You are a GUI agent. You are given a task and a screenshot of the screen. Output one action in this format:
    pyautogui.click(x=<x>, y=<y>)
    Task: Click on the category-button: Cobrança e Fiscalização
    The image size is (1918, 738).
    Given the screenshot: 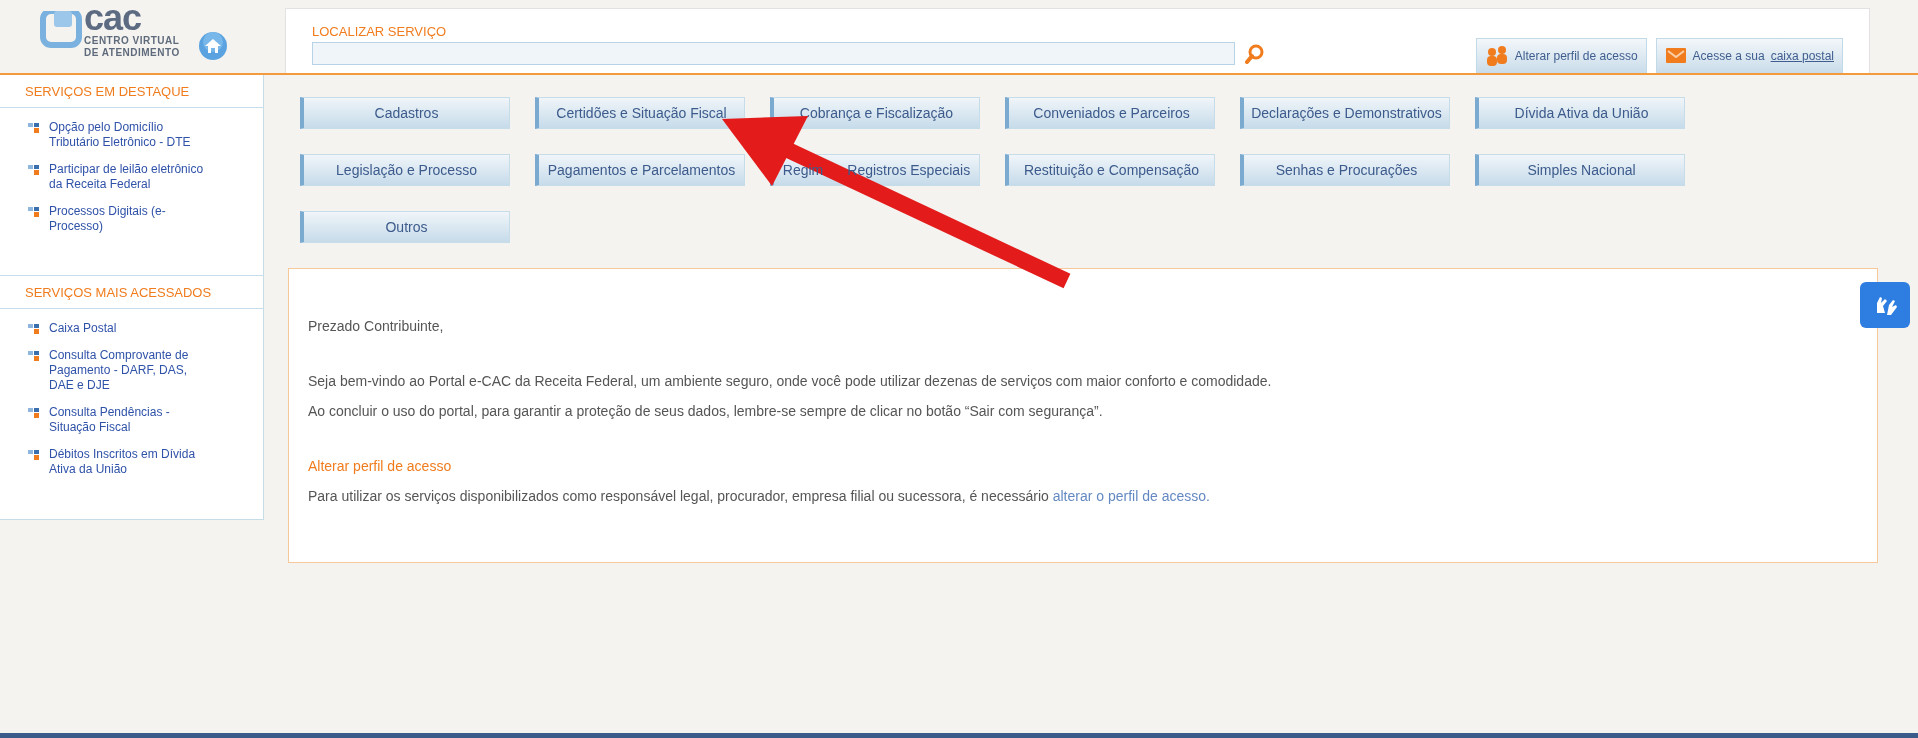 What is the action you would take?
    pyautogui.click(x=875, y=113)
    